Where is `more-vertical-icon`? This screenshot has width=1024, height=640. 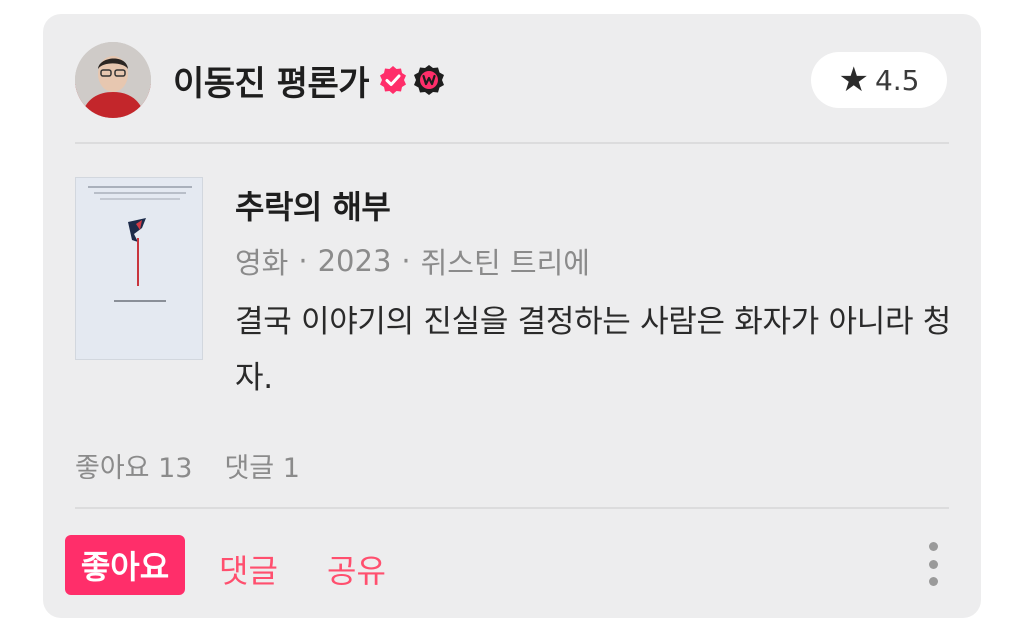 more-vertical-icon is located at coordinates (933, 564).